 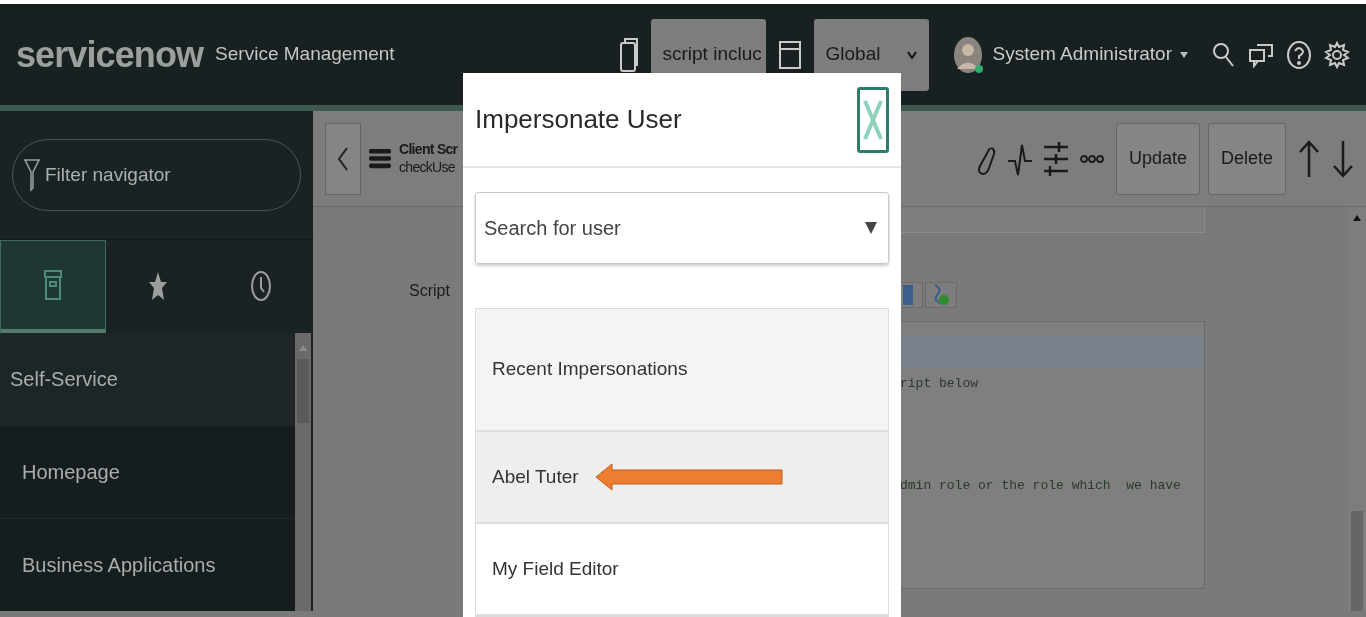 What do you see at coordinates (1091, 158) in the screenshot?
I see `more-icon` at bounding box center [1091, 158].